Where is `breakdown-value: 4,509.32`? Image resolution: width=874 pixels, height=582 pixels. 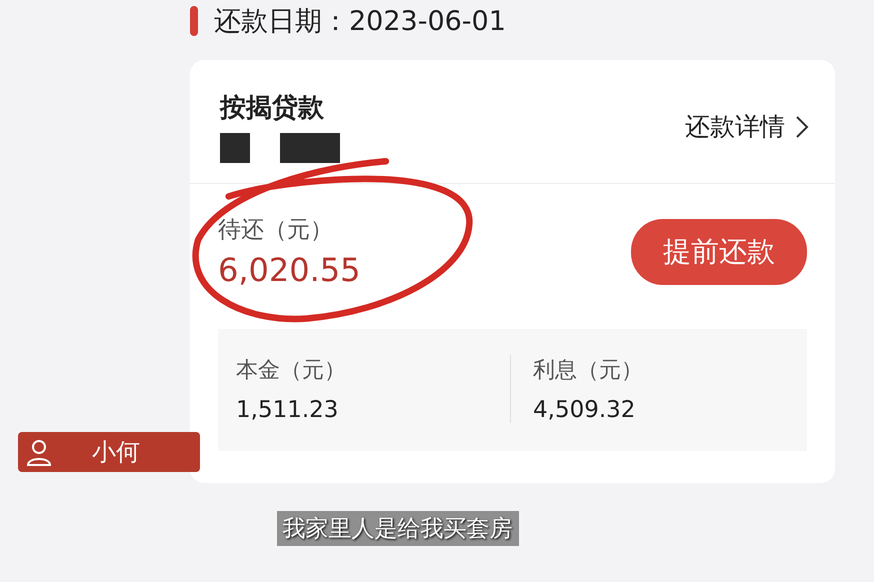 breakdown-value: 4,509.32 is located at coordinates (584, 410).